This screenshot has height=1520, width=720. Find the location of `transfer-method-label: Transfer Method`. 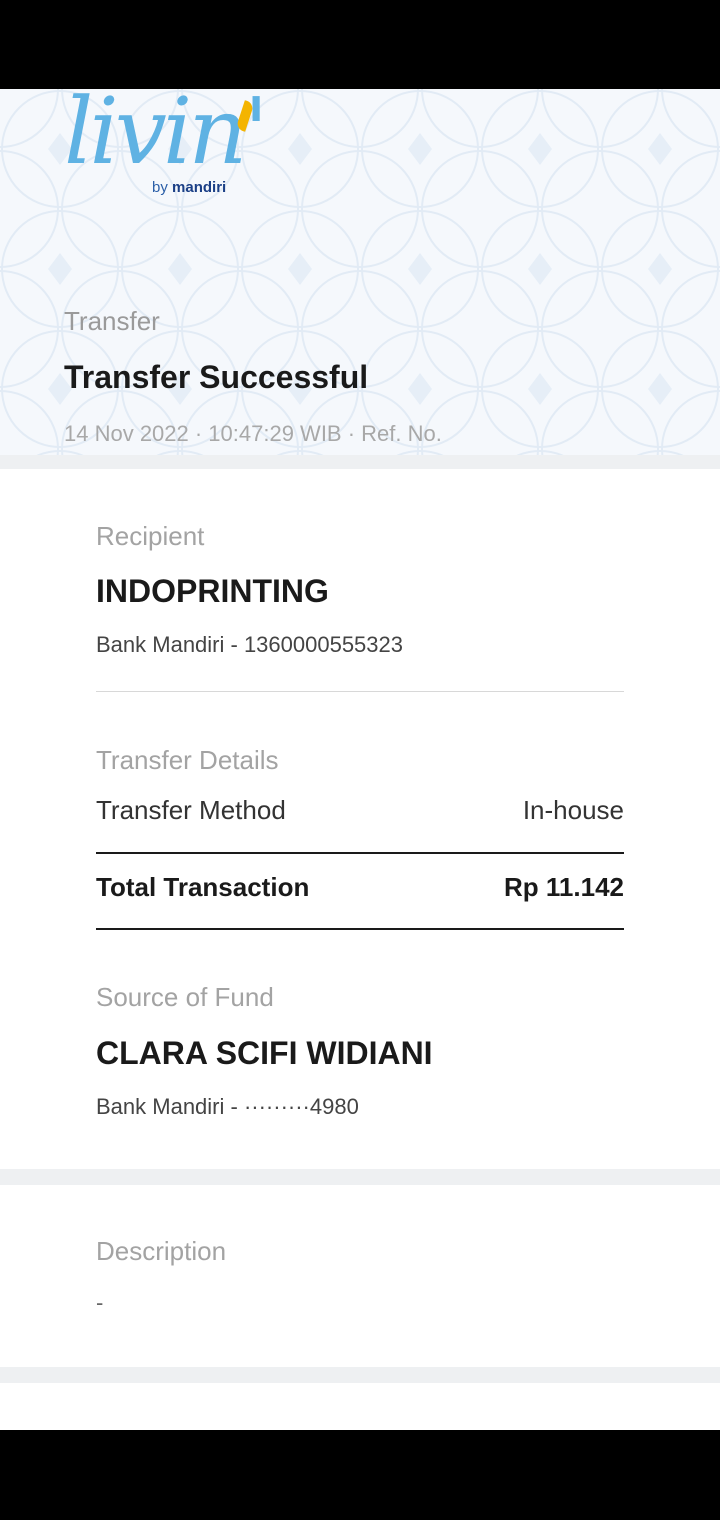

transfer-method-label: Transfer Method is located at coordinates (191, 809).